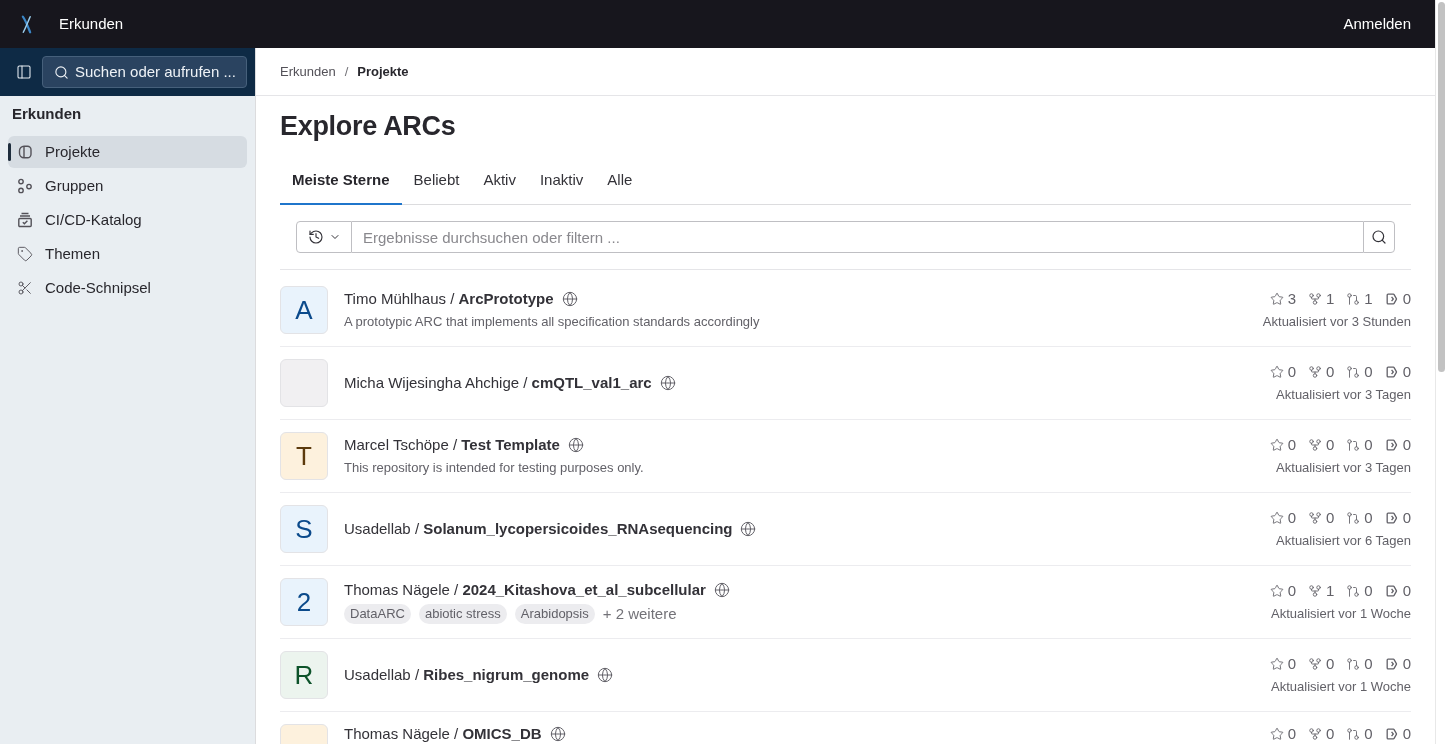 The image size is (1448, 744). Describe the element at coordinates (1441, 187) in the screenshot. I see `scrollbar-thumb` at that location.